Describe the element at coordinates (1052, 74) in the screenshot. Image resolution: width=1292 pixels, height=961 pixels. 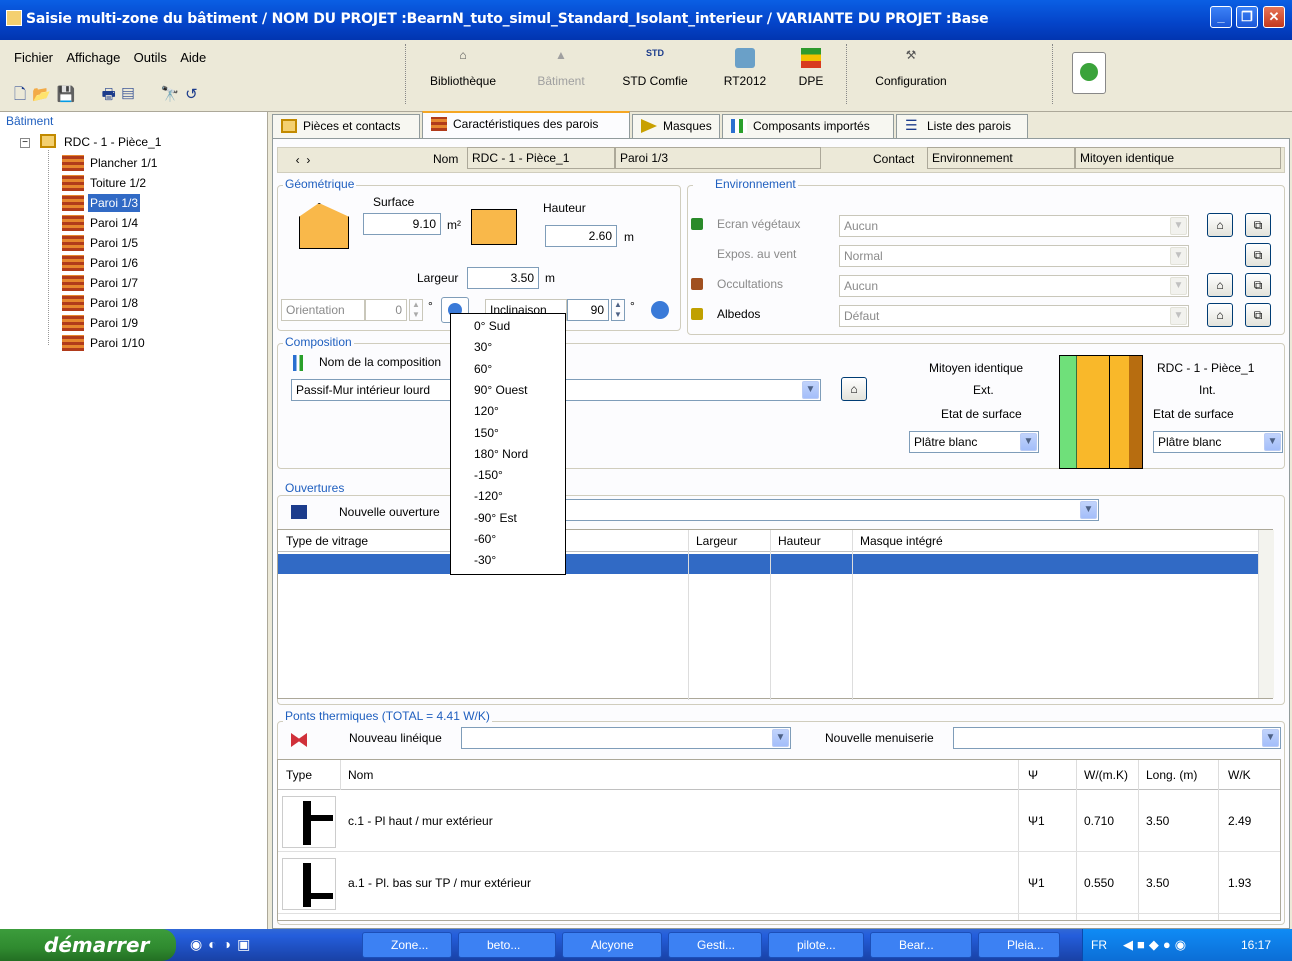
I see `separator` at that location.